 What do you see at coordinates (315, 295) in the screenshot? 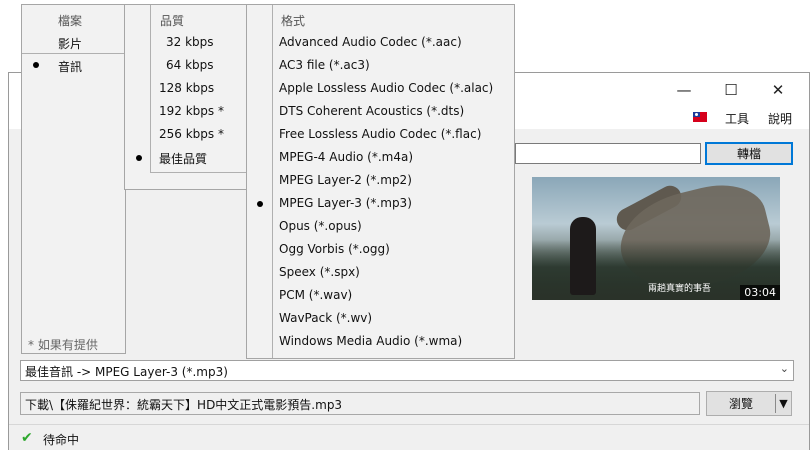
I see `menu-item-wav: PCM (*.wav)` at bounding box center [315, 295].